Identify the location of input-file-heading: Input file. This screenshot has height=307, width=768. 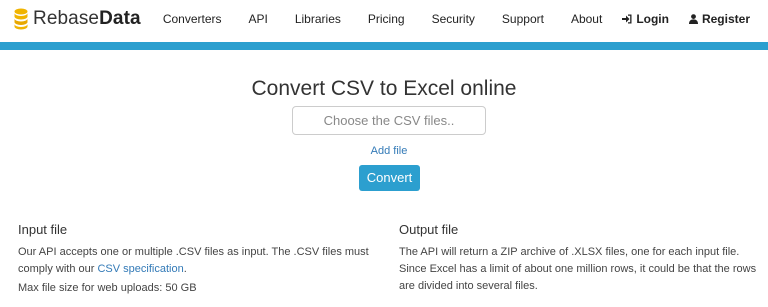
(43, 229).